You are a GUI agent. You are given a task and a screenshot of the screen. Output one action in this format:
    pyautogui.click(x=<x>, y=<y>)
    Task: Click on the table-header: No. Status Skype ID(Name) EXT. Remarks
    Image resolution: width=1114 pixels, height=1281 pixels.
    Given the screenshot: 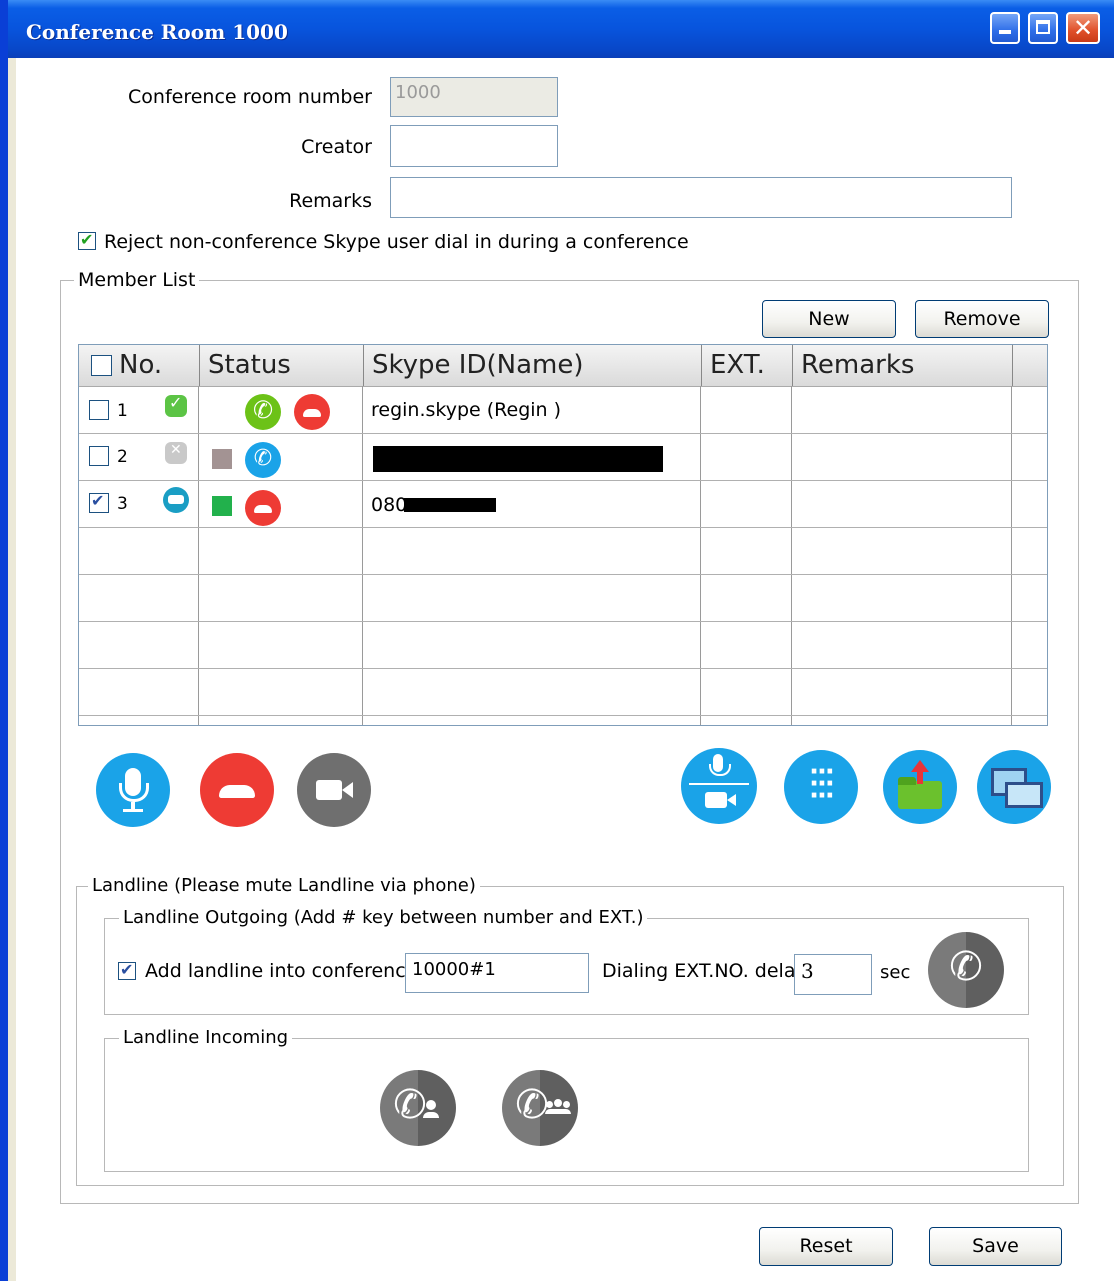 What is the action you would take?
    pyautogui.click(x=563, y=366)
    